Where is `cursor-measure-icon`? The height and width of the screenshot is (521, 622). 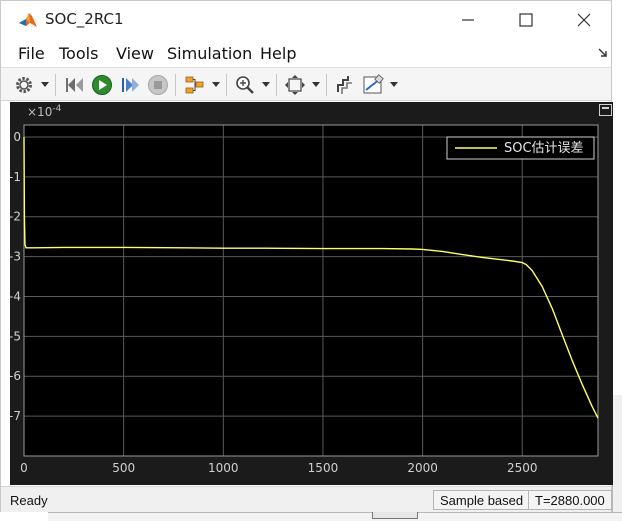 cursor-measure-icon is located at coordinates (345, 85).